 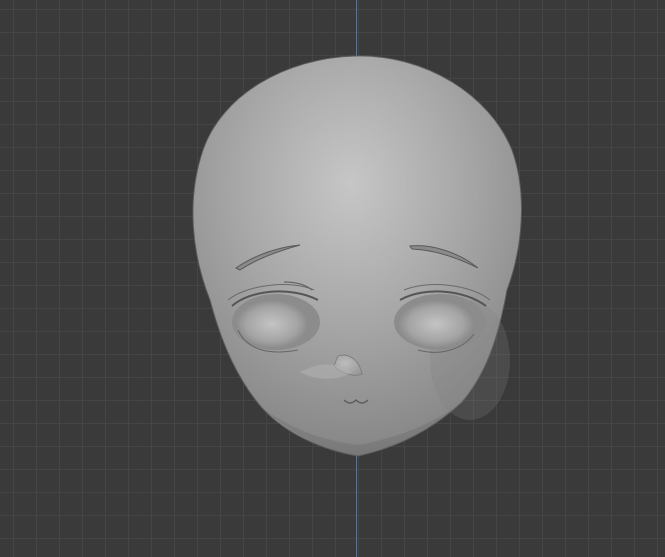 What do you see at coordinates (272, 324) in the screenshot?
I see `eyeball-left` at bounding box center [272, 324].